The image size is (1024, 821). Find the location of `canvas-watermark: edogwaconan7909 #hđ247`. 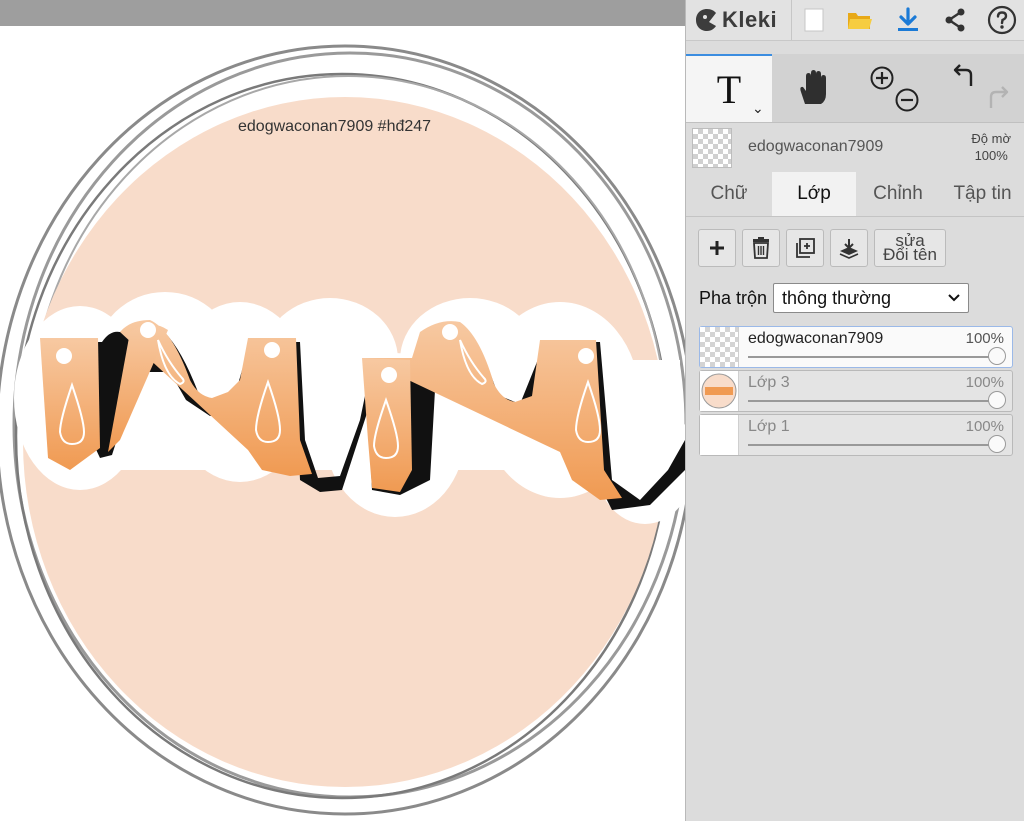

canvas-watermark: edogwaconan7909 #hđ247 is located at coordinates (334, 126).